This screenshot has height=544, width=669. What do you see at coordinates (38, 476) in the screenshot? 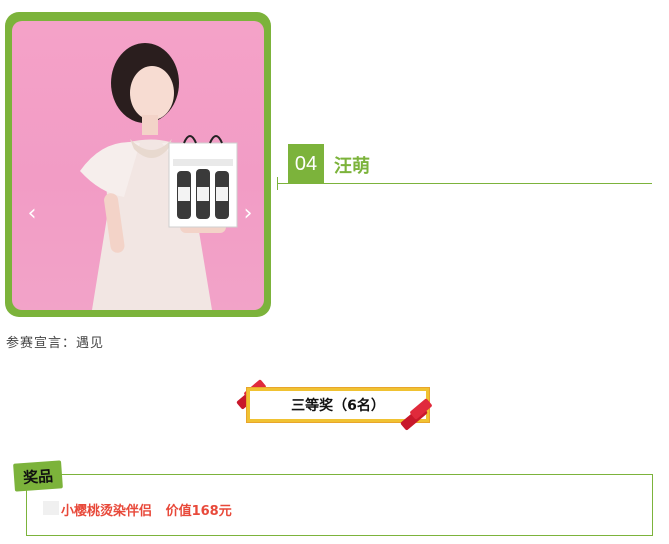
I see `prize-tag: 奖品` at bounding box center [38, 476].